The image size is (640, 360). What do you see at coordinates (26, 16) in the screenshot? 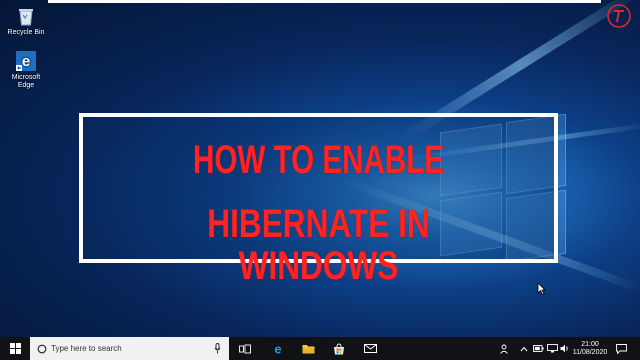
I see `recycle-bin-icon` at bounding box center [26, 16].